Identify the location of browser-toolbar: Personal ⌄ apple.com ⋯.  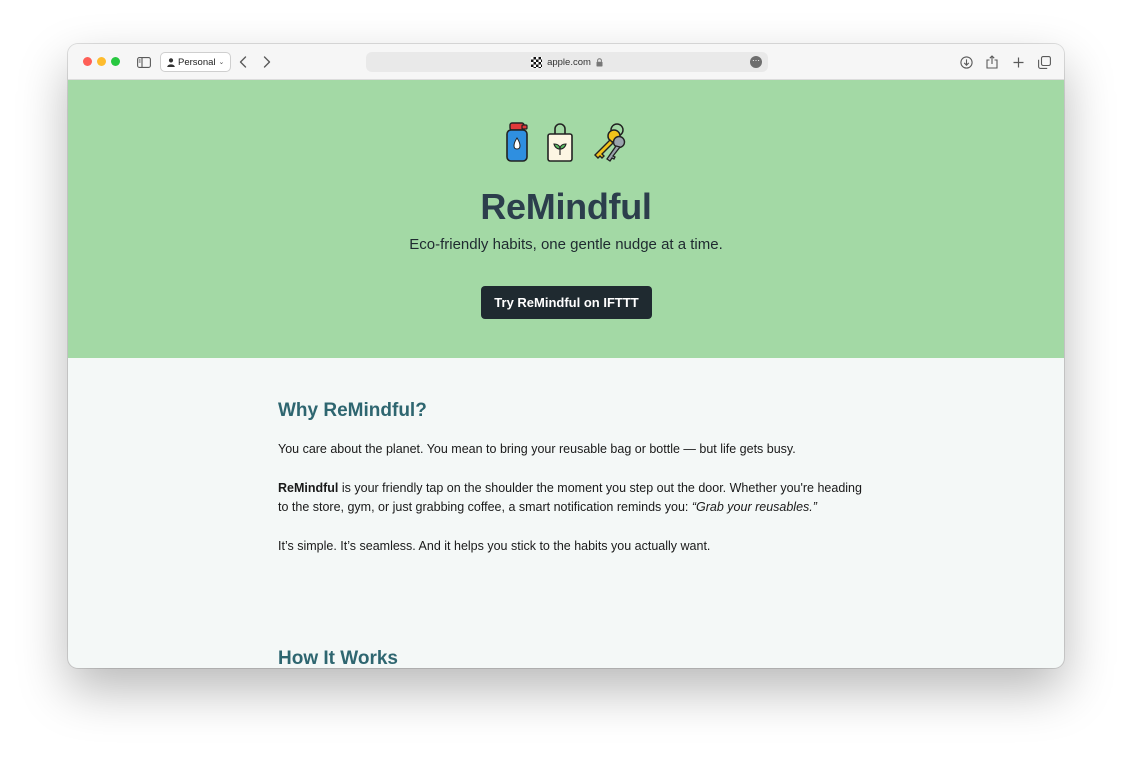
(566, 62).